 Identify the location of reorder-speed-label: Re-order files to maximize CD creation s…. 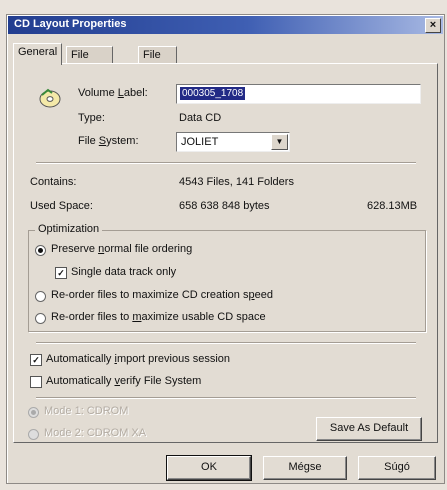
(162, 295).